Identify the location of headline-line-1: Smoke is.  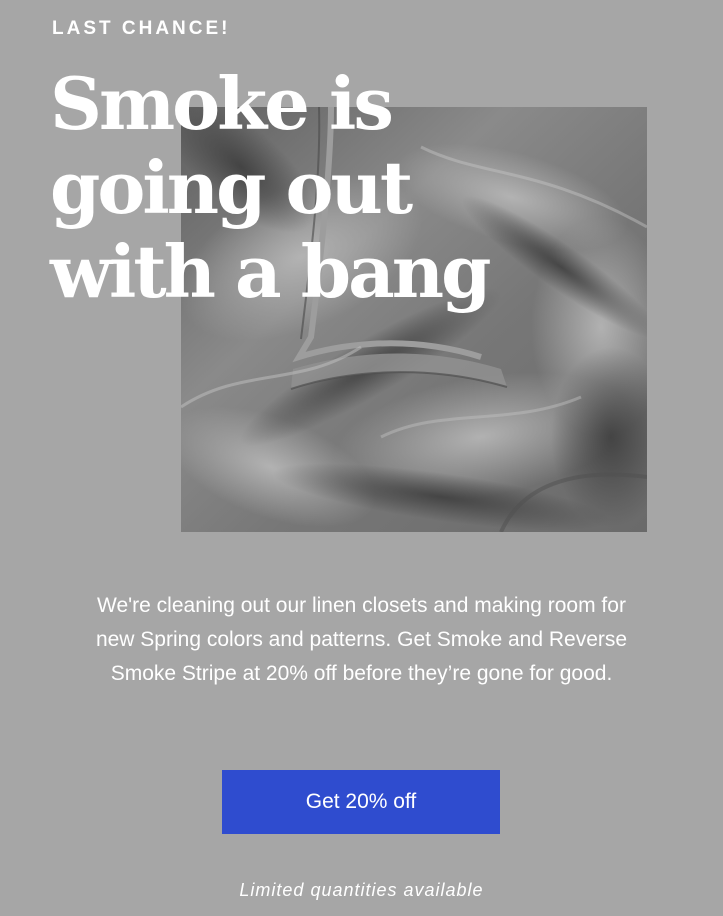
(222, 103).